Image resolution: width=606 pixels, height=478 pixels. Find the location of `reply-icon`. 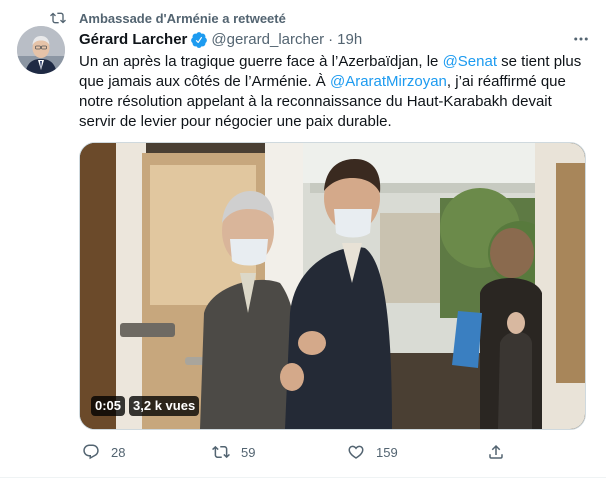

reply-icon is located at coordinates (91, 452).